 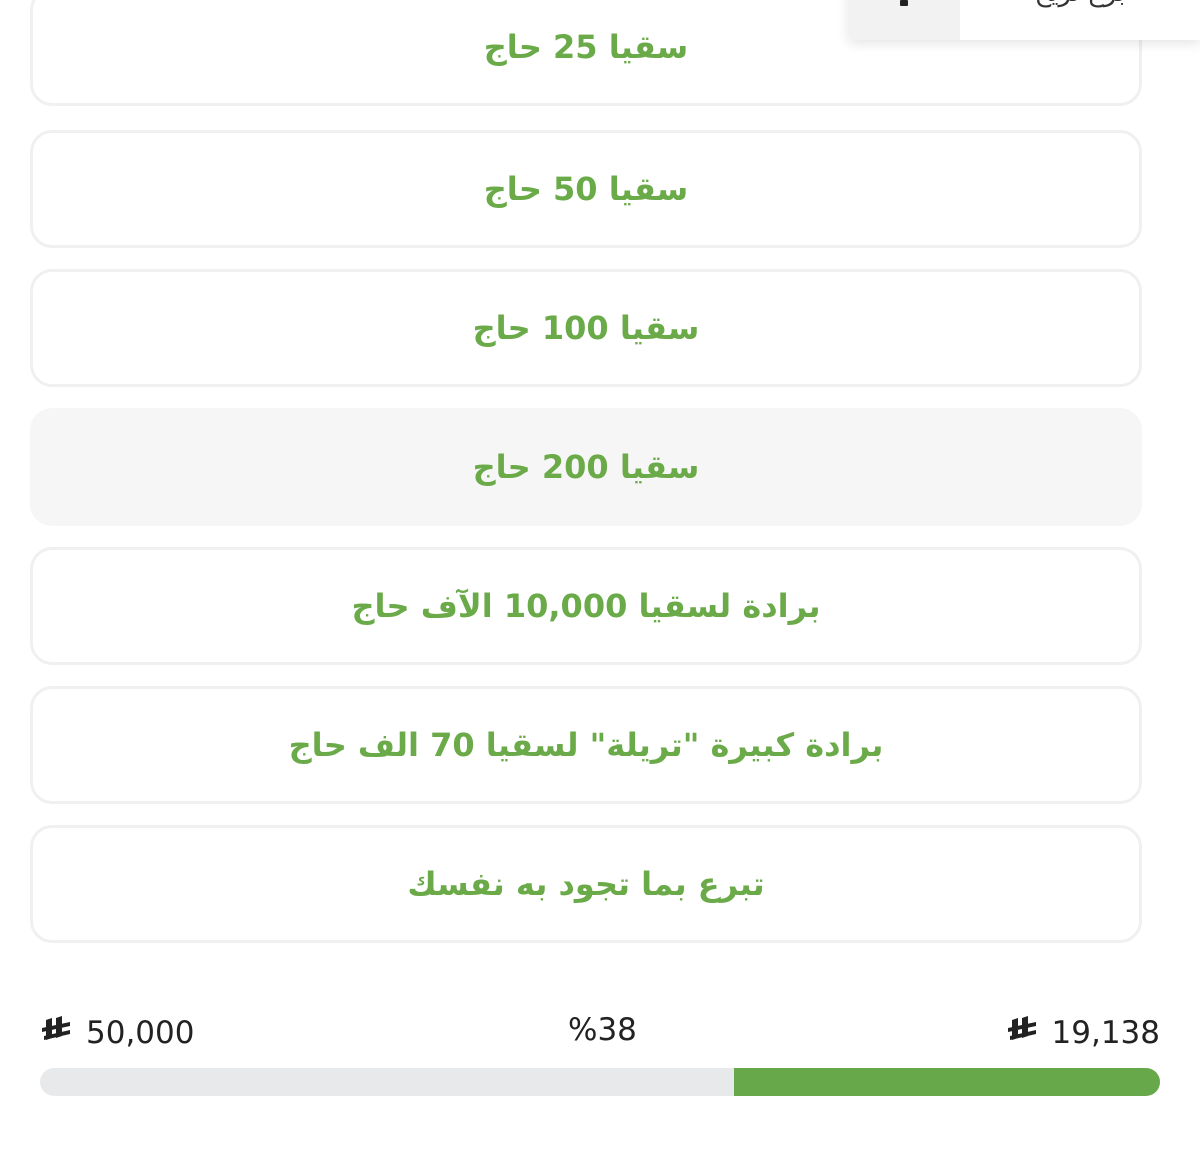 What do you see at coordinates (904, 20) in the screenshot?
I see `popup-side-button` at bounding box center [904, 20].